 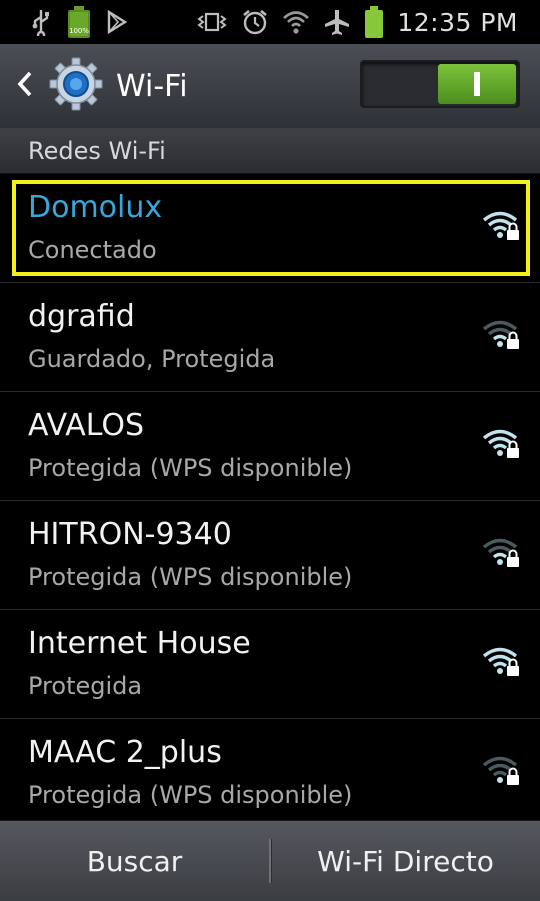 I want to click on page-title: Wi-Fi, so click(x=152, y=86).